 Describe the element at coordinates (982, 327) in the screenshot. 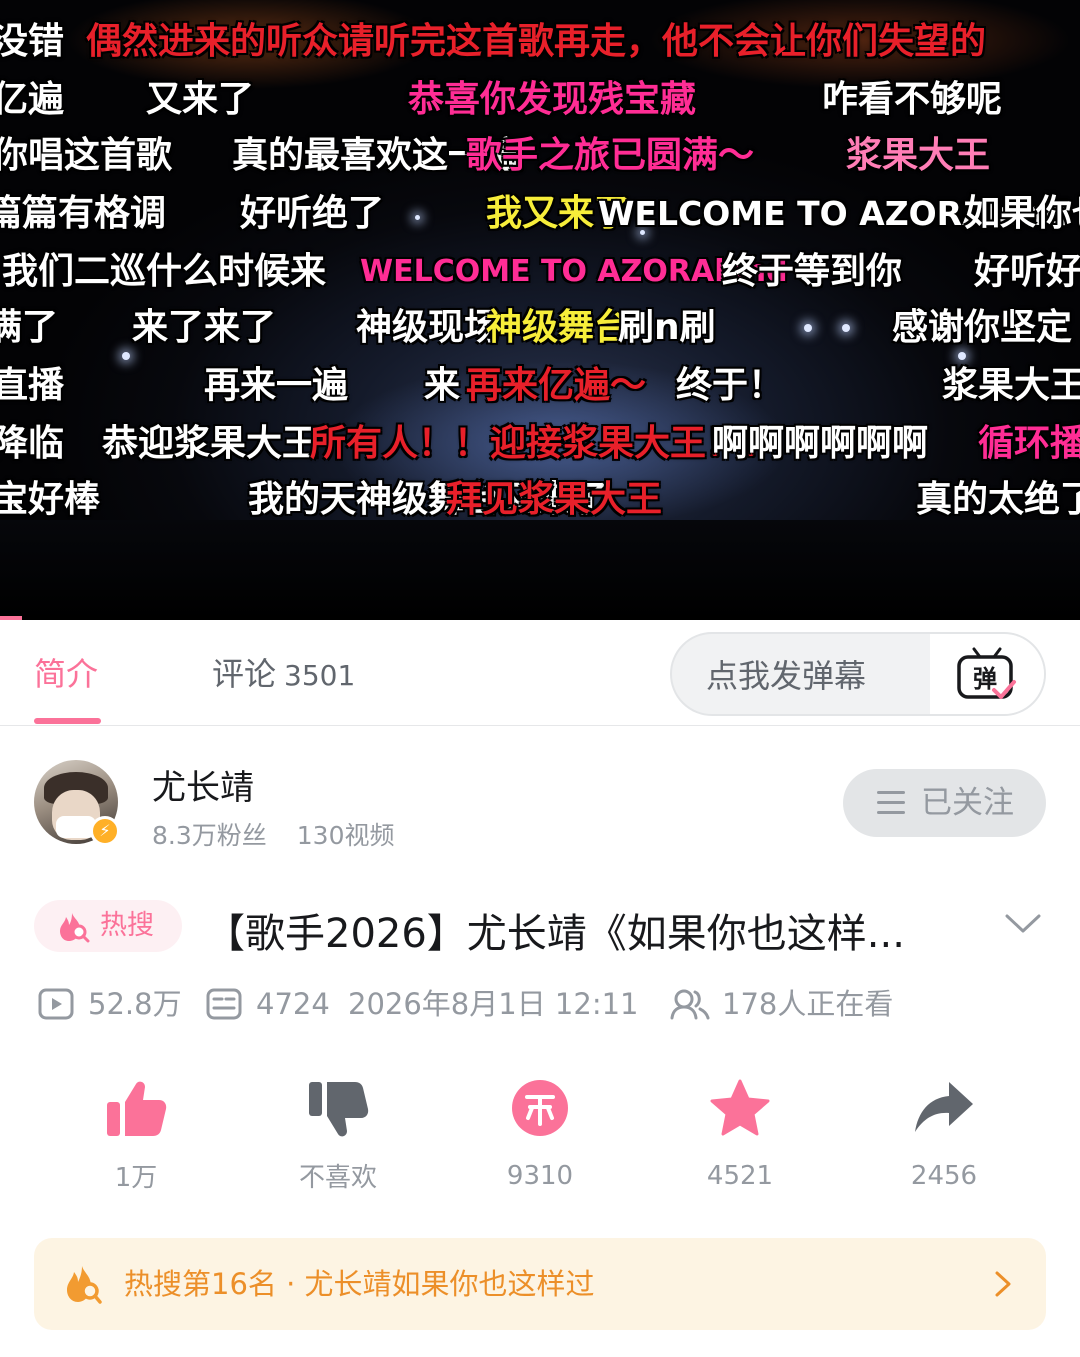

I see `danmaku-comment: 感谢你坚定` at that location.